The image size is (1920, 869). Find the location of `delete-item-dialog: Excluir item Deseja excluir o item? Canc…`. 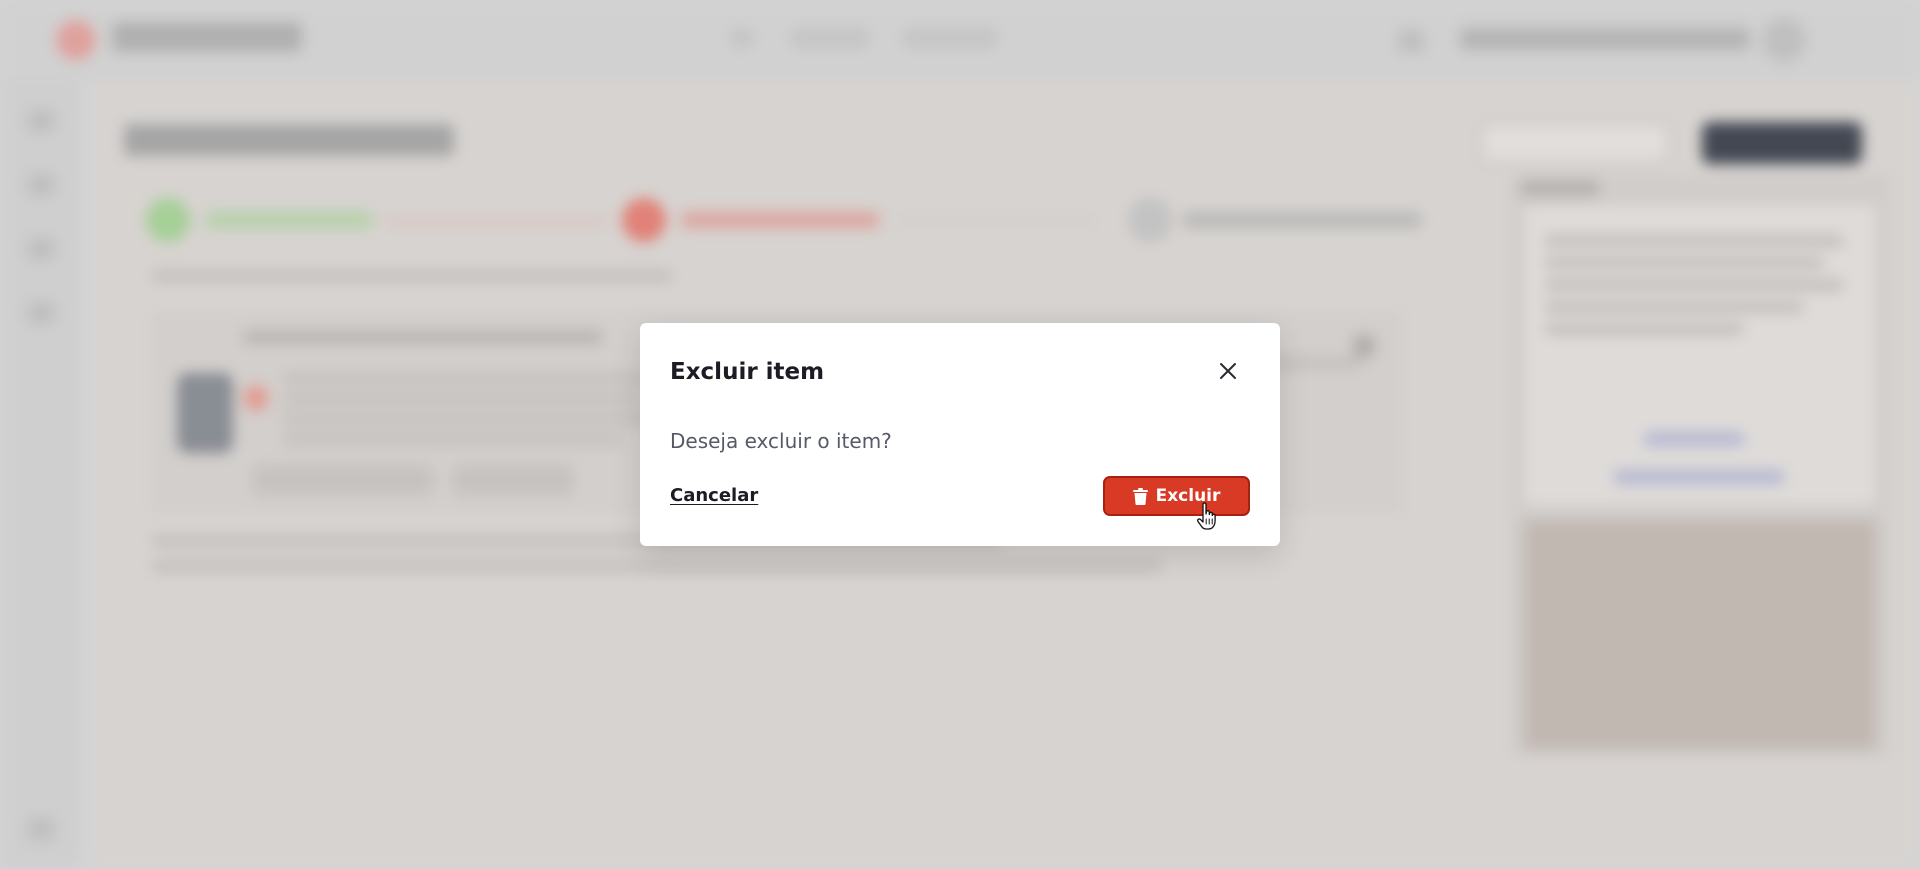

delete-item-dialog: Excluir item Deseja excluir o item? Canc… is located at coordinates (960, 434).